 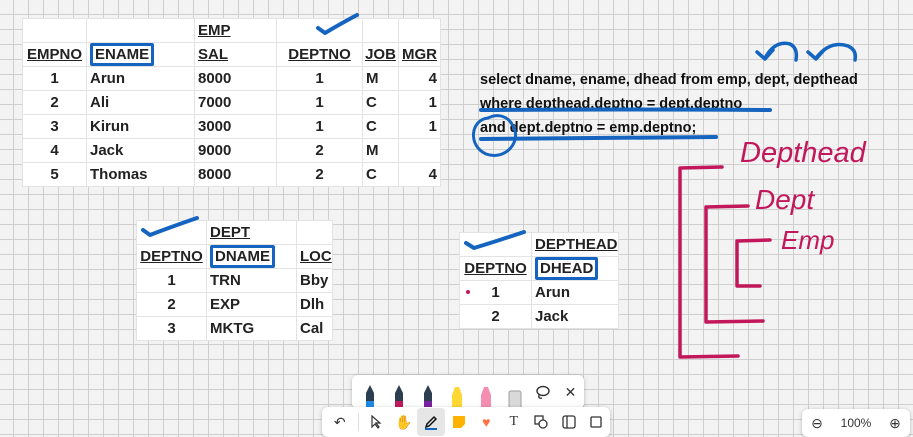 What do you see at coordinates (611, 104) in the screenshot?
I see `sql-line-2: where depthead.deptno = dept.deptno` at bounding box center [611, 104].